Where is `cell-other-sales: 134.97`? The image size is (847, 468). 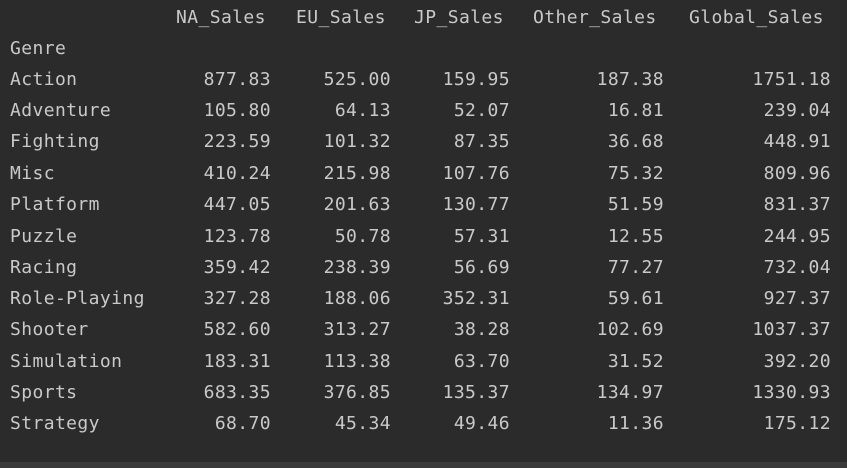 cell-other-sales: 134.97 is located at coordinates (630, 392).